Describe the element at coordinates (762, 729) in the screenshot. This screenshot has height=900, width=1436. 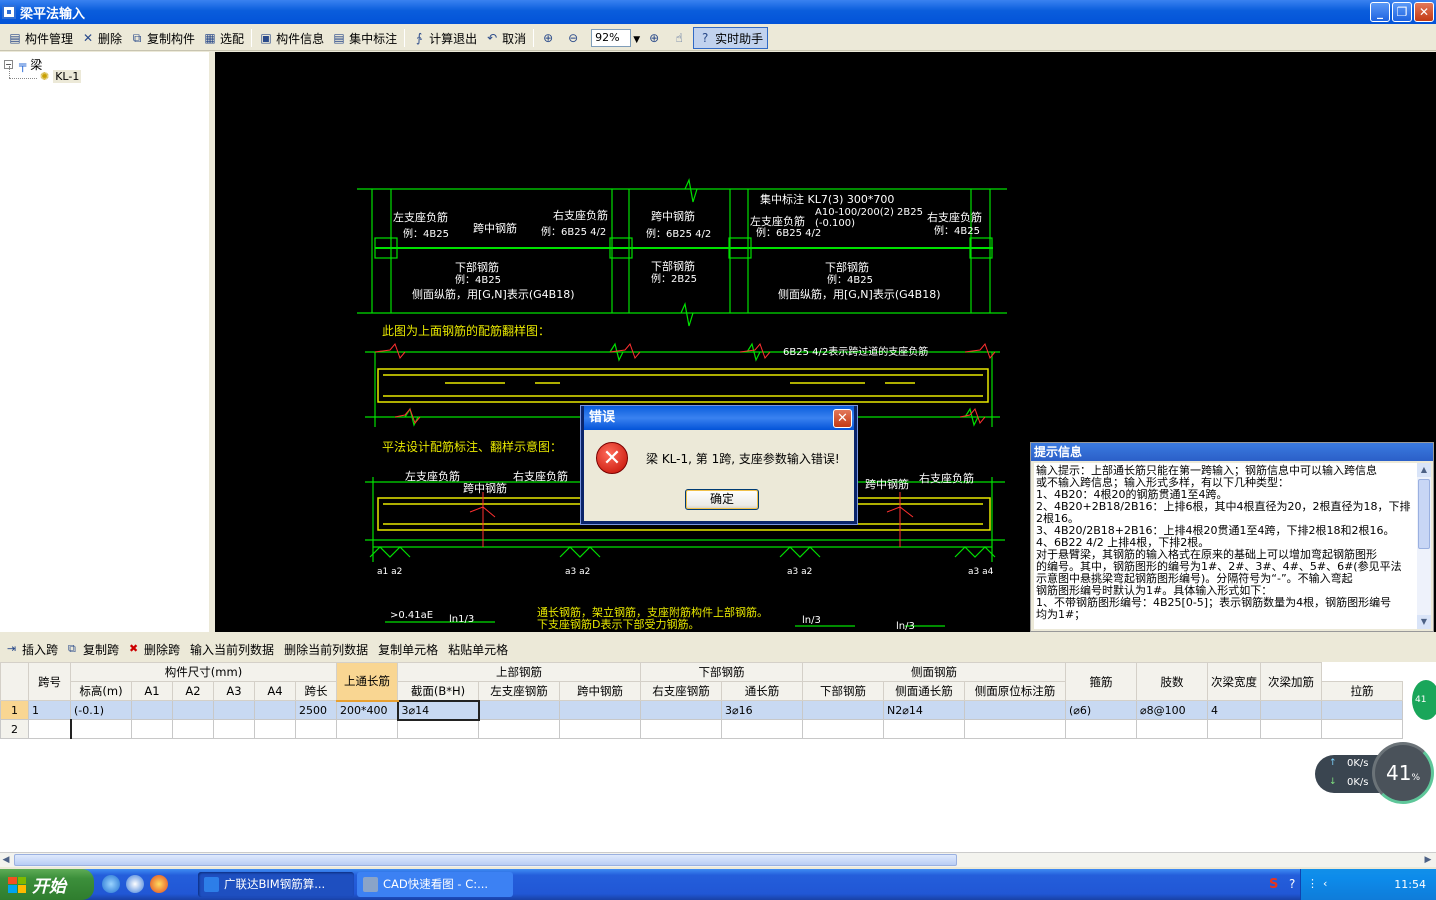
I see `cell-b-through` at that location.